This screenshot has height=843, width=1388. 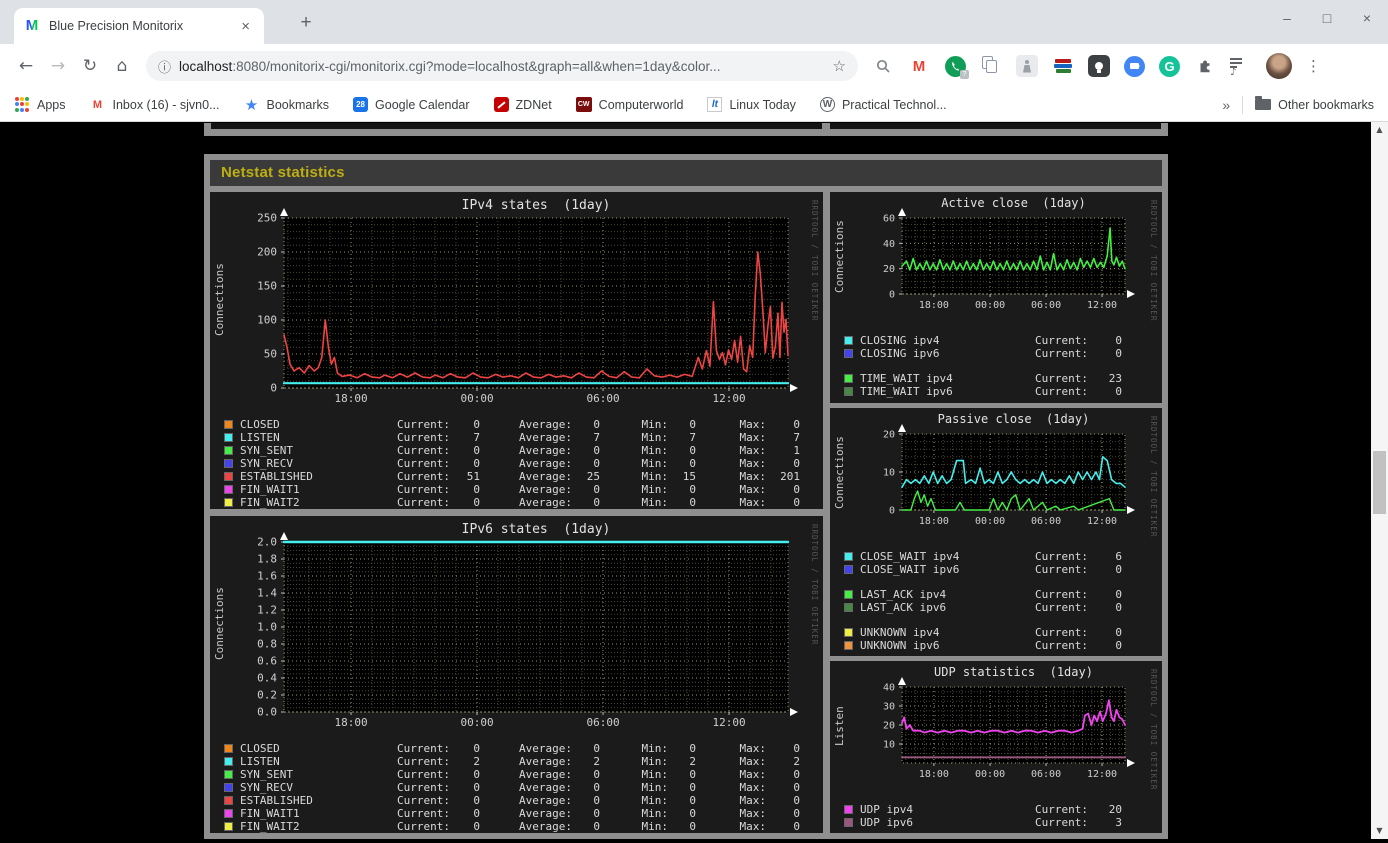 What do you see at coordinates (1205, 66) in the screenshot?
I see `extensions-puzzle-icon` at bounding box center [1205, 66].